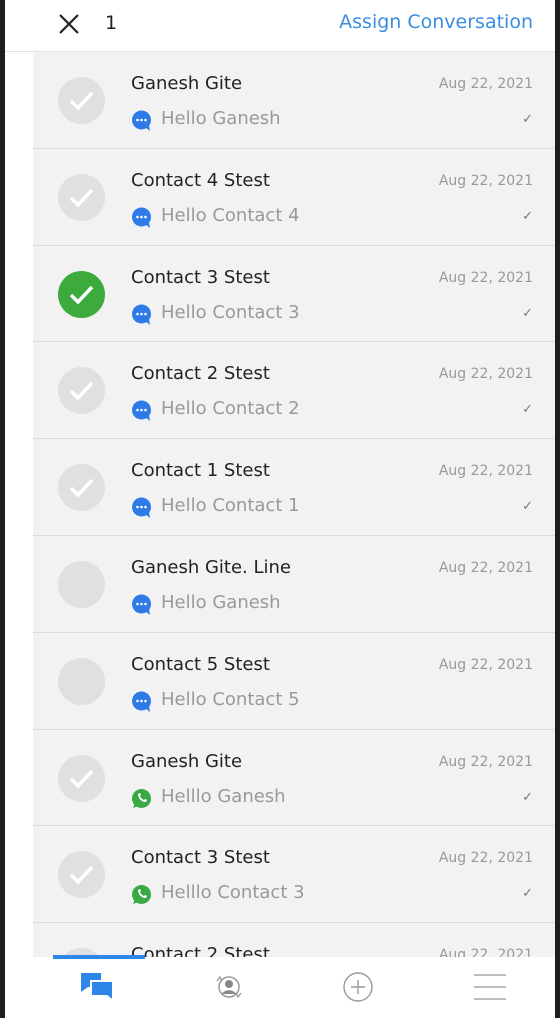 This screenshot has height=1018, width=560. What do you see at coordinates (211, 567) in the screenshot?
I see `contact-name: Ganesh Gite. Line` at bounding box center [211, 567].